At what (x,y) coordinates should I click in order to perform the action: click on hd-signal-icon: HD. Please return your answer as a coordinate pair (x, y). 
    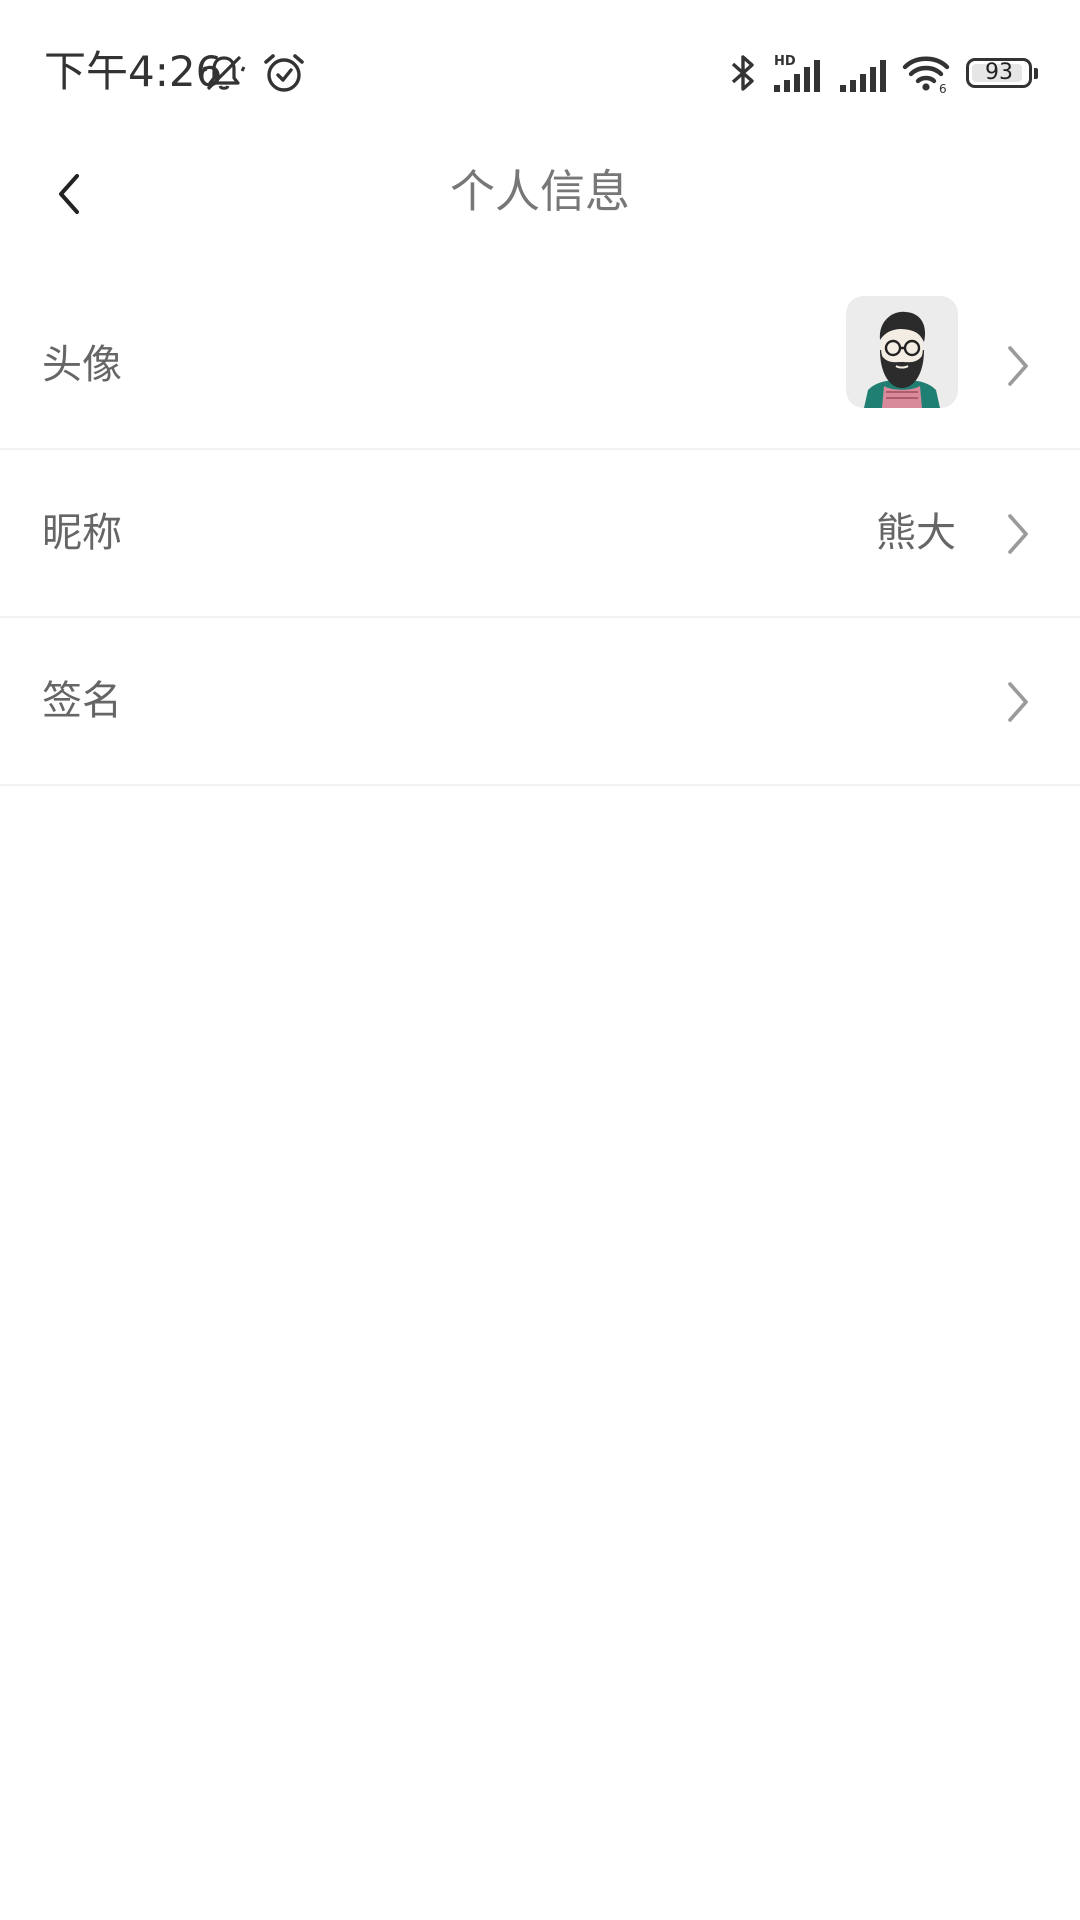
    Looking at the image, I should click on (798, 73).